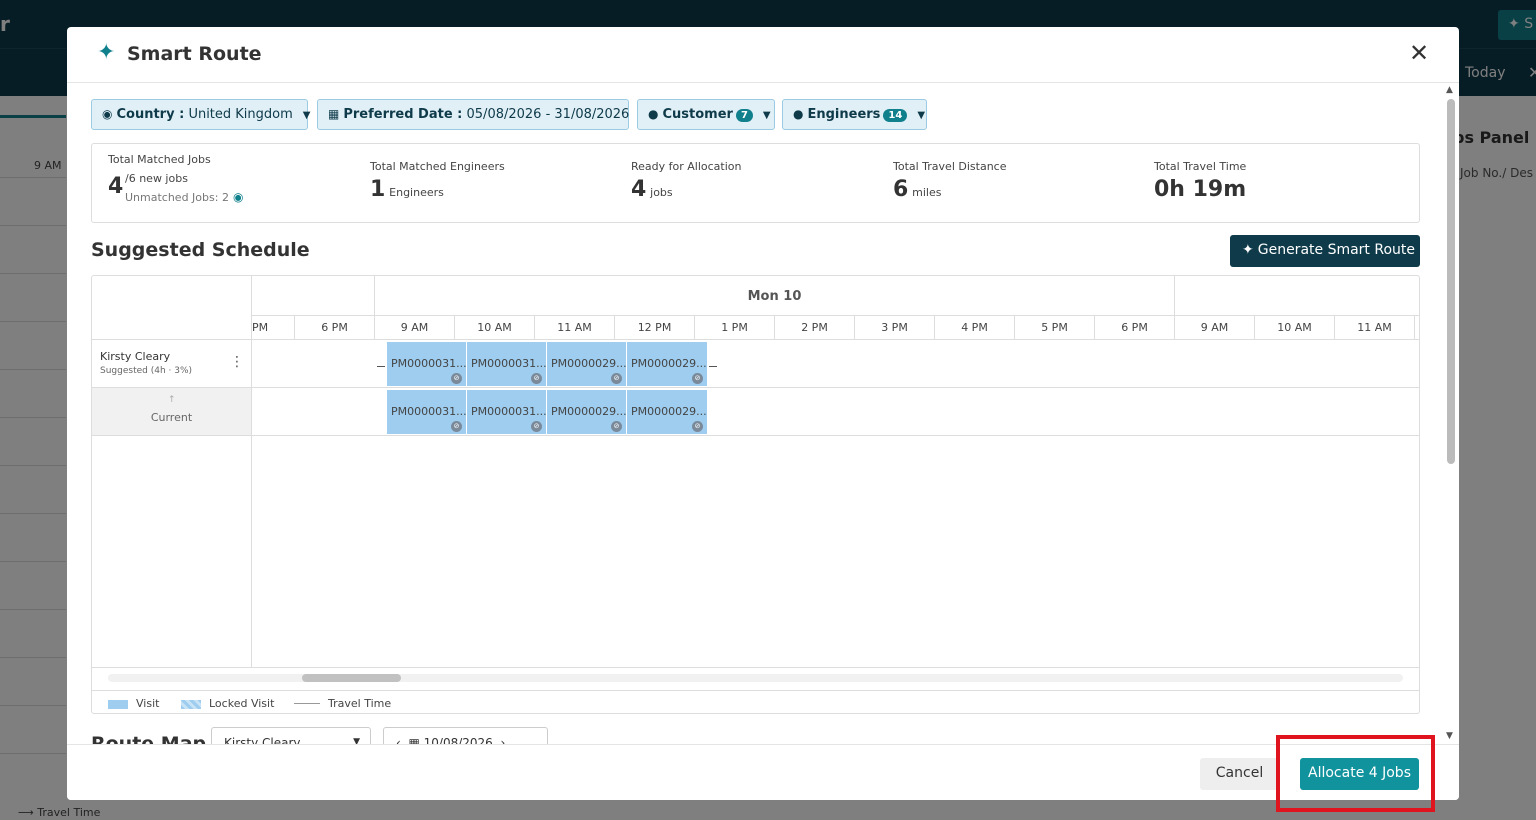  Describe the element at coordinates (1239, 774) in the screenshot. I see `cancel-button: Cancel` at that location.